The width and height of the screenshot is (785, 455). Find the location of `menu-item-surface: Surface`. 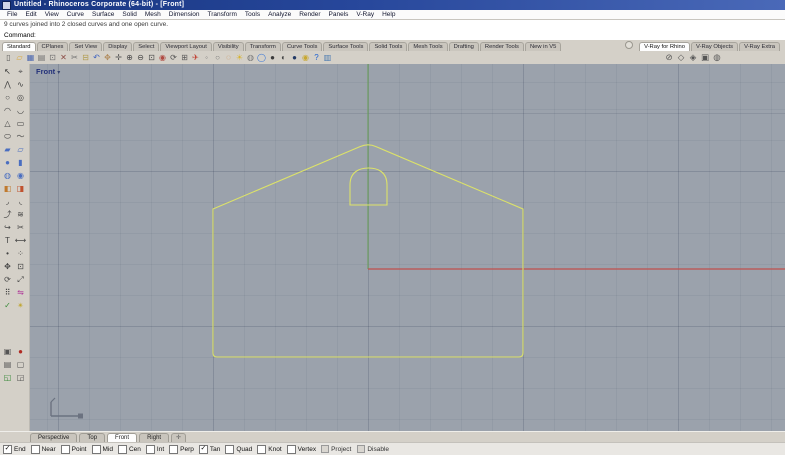

menu-item-surface: Surface is located at coordinates (103, 14).